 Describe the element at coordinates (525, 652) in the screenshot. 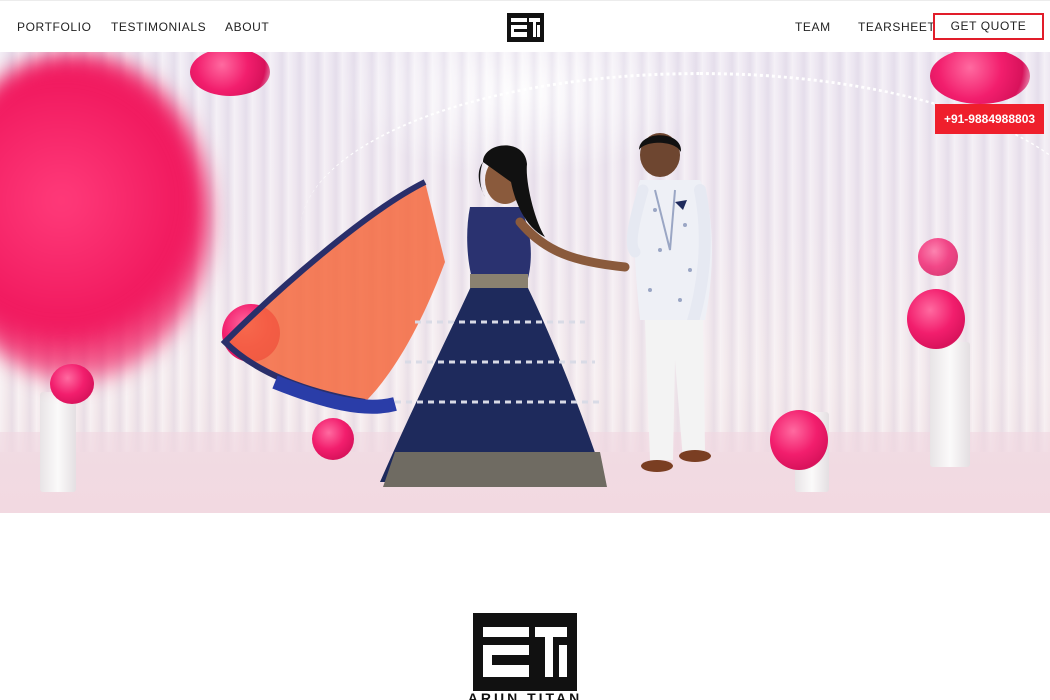

I see `brand-logo-icon-large` at that location.